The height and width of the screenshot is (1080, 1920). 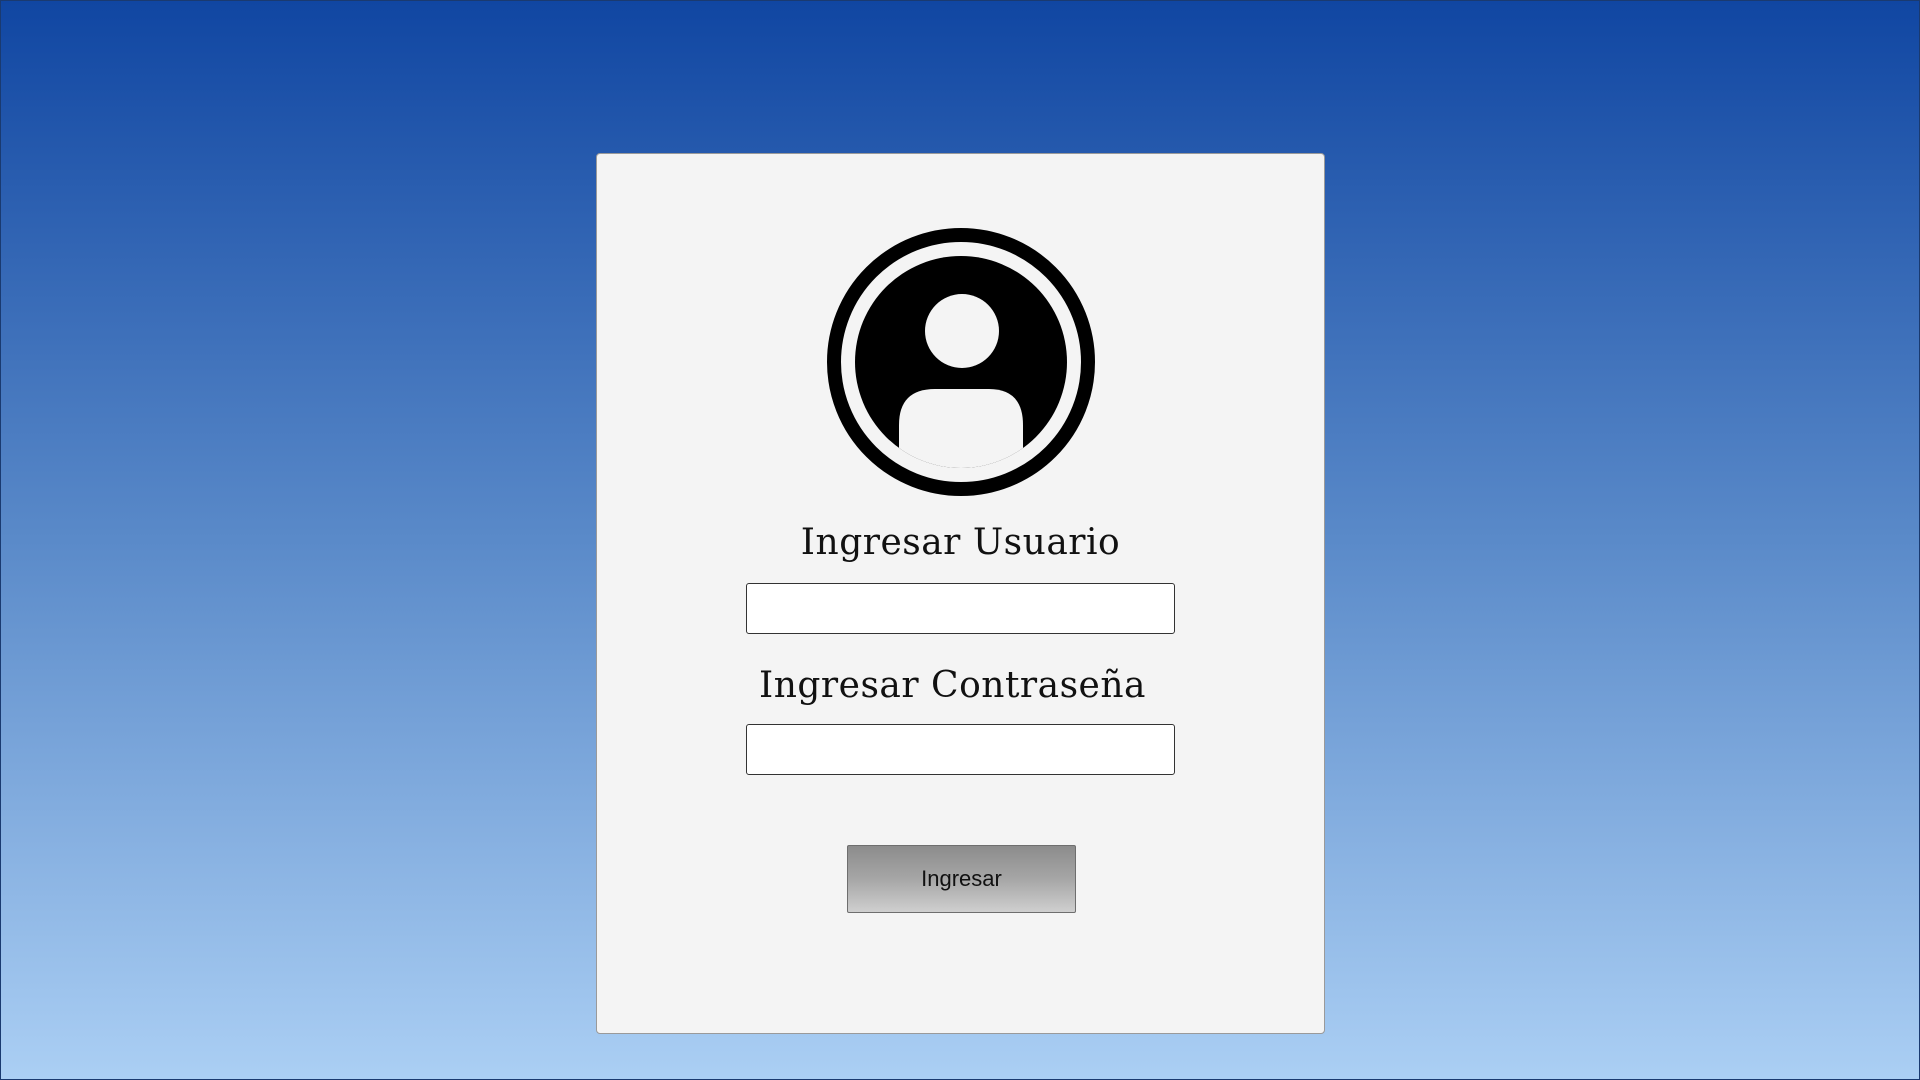 What do you see at coordinates (960, 608) in the screenshot?
I see `username-input` at bounding box center [960, 608].